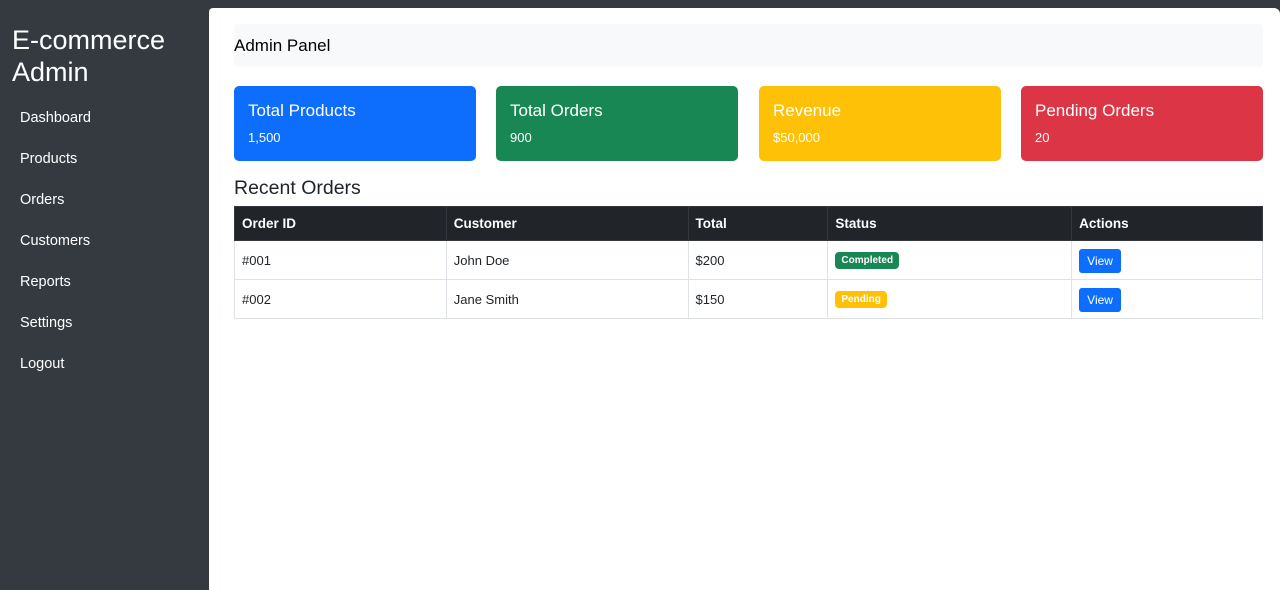 The width and height of the screenshot is (1280, 590). Describe the element at coordinates (297, 188) in the screenshot. I see `recent-orders-heading: Recent Orders` at that location.